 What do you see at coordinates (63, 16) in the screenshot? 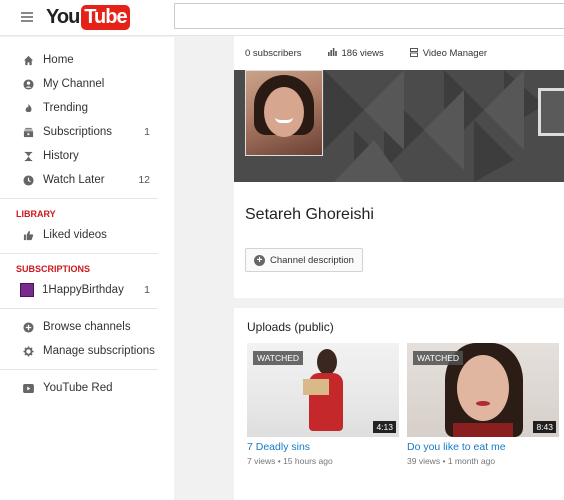
I see `logo-text-you: You` at bounding box center [63, 16].